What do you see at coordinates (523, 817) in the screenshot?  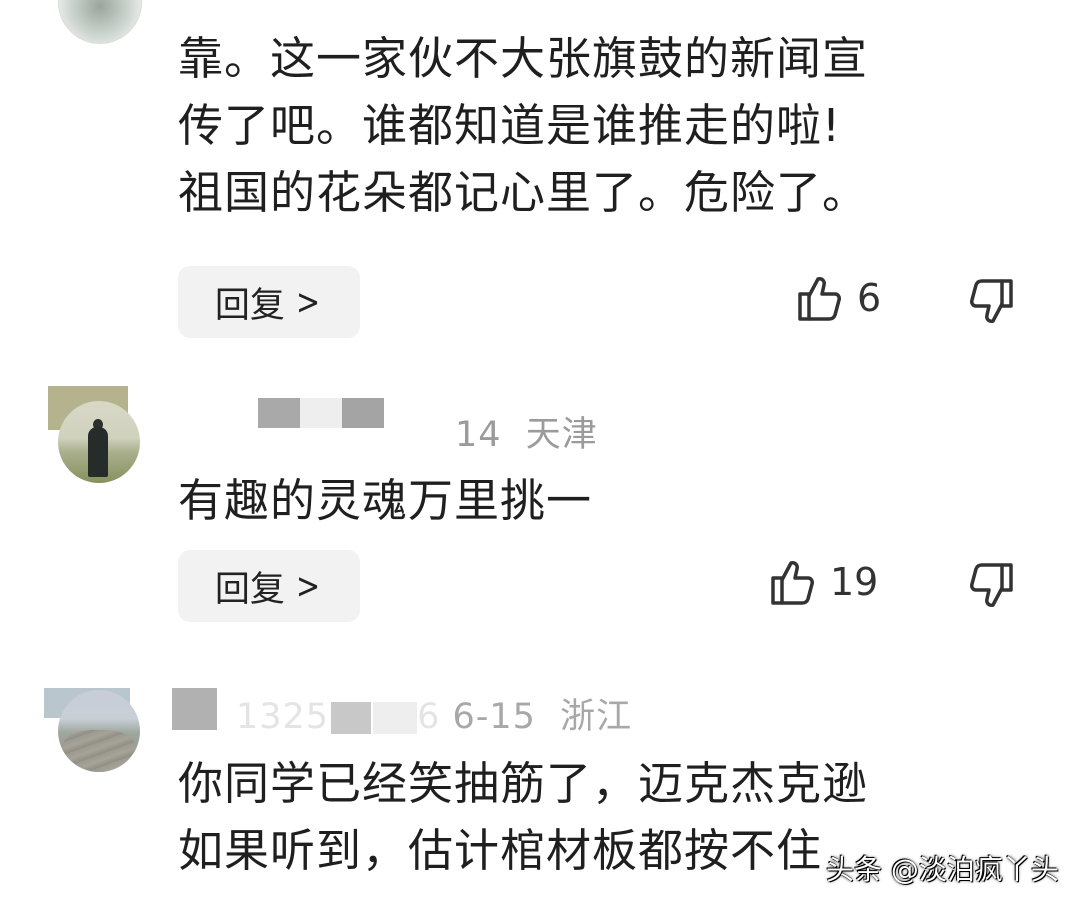 I see `comment-text: 你同学已经笑抽筋了，迈克杰克逊 如果听到，估计棺材板都按不住` at bounding box center [523, 817].